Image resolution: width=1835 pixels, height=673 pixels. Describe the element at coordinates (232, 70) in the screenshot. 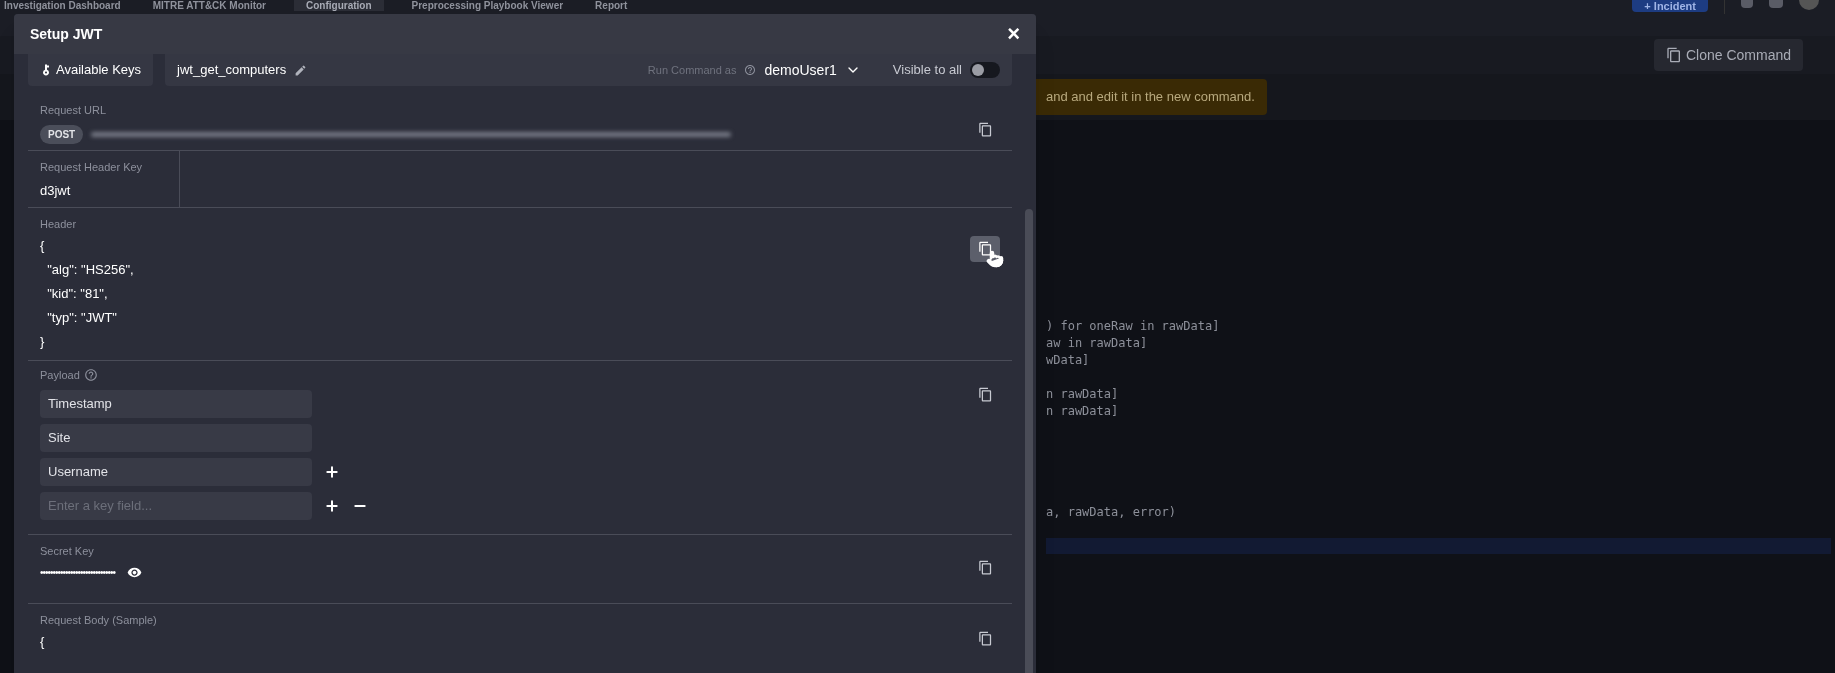

I see `command-name: jwt_get_computers` at that location.